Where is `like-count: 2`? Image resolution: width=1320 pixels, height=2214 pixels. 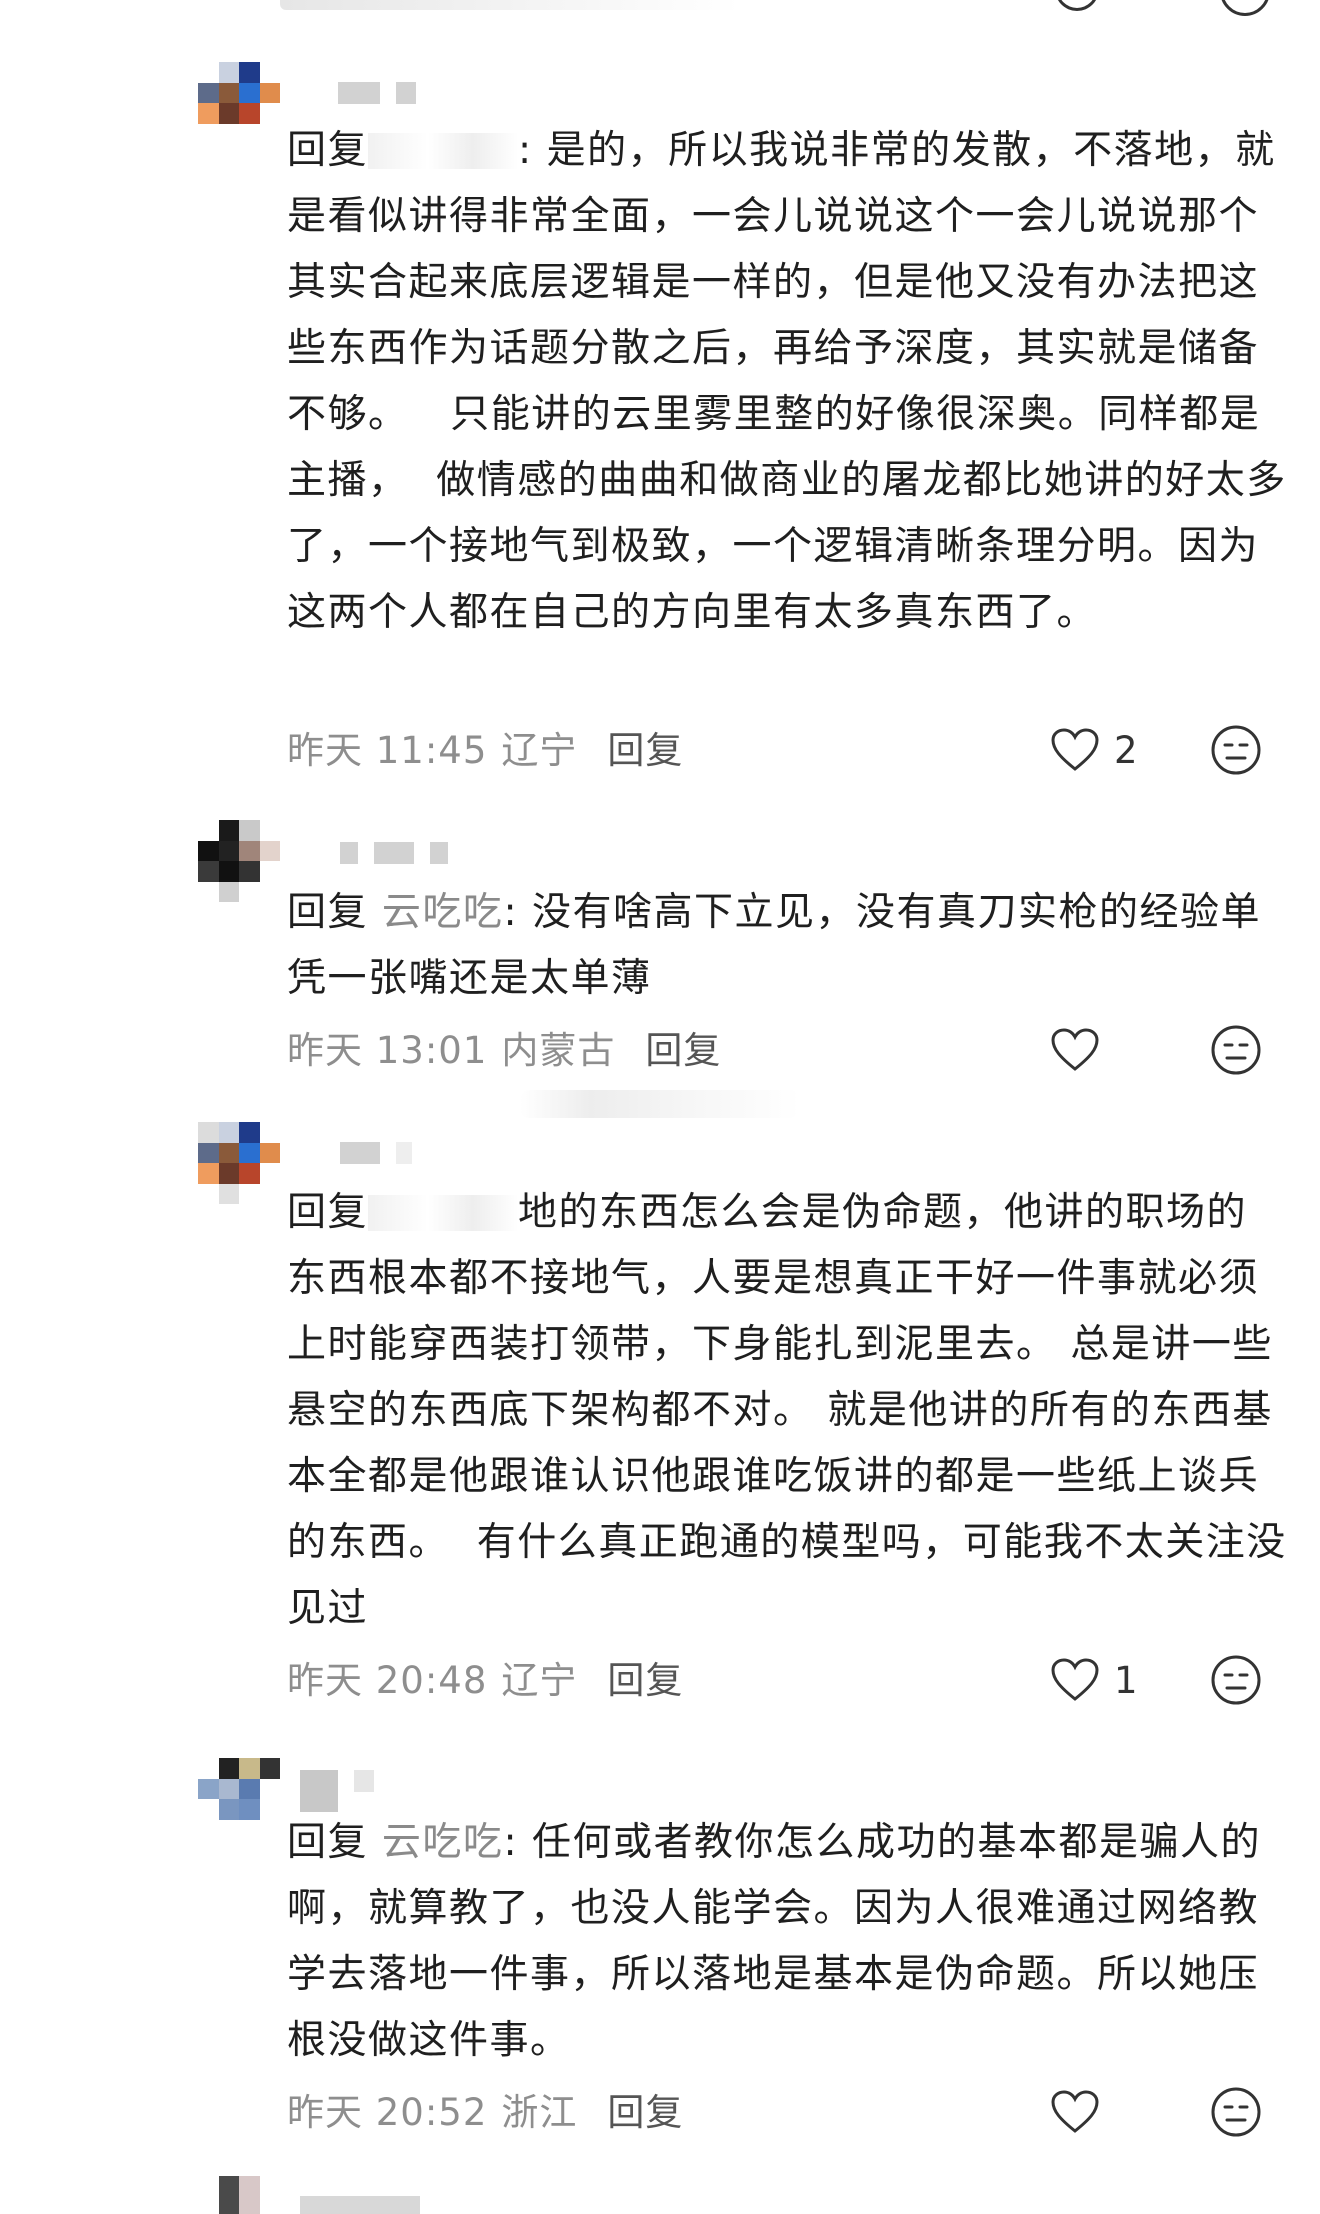
like-count: 2 is located at coordinates (1126, 750).